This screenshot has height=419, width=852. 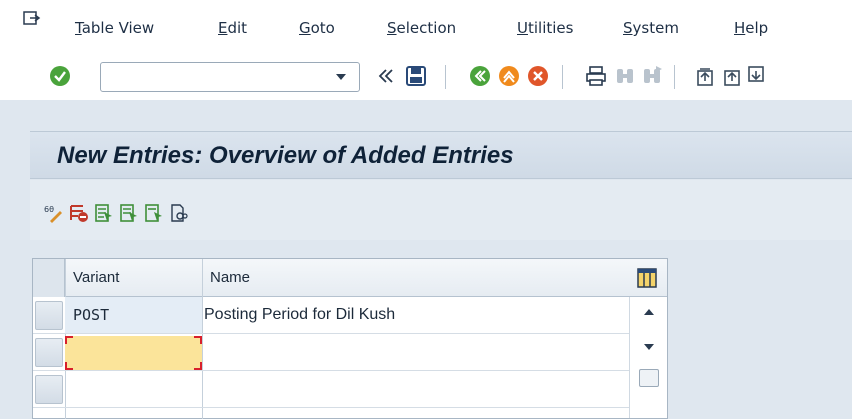 I want to click on deselect-all-icon, so click(x=154, y=213).